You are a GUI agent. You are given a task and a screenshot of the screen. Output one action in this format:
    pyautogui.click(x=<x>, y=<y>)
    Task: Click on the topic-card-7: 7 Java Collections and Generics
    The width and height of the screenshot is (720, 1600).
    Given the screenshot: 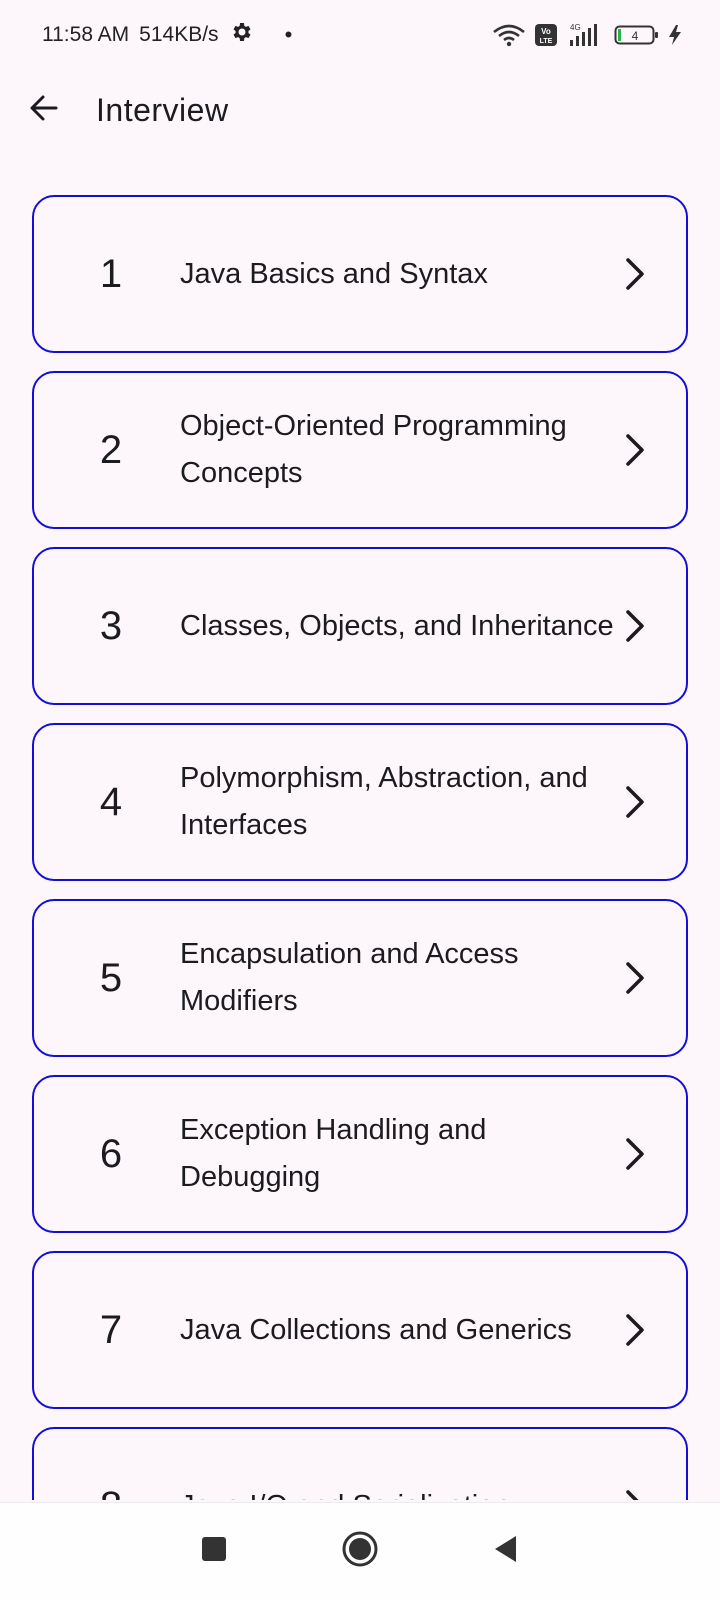 What is the action you would take?
    pyautogui.click(x=360, y=1330)
    